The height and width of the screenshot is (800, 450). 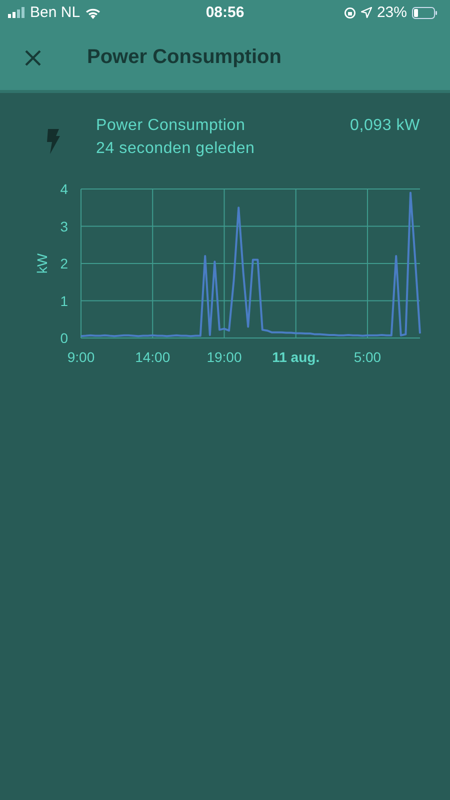 What do you see at coordinates (391, 12) in the screenshot?
I see `battery-percent: 23%` at bounding box center [391, 12].